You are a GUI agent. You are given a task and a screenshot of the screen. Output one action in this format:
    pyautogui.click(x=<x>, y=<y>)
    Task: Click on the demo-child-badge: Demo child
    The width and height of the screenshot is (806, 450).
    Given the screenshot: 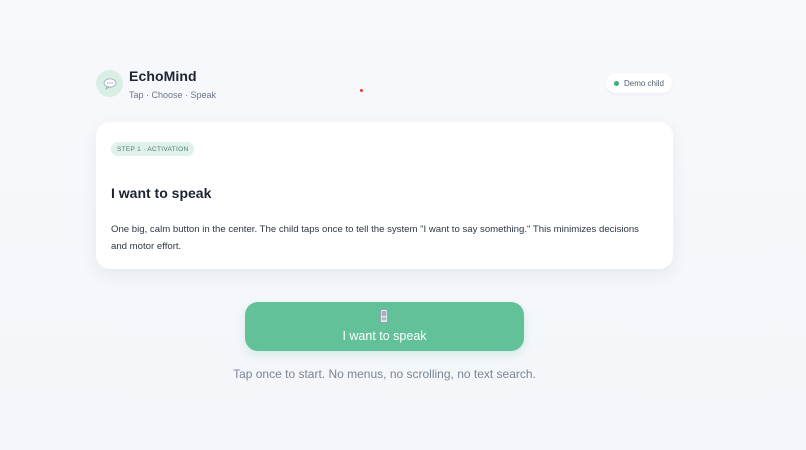 What is the action you would take?
    pyautogui.click(x=638, y=83)
    